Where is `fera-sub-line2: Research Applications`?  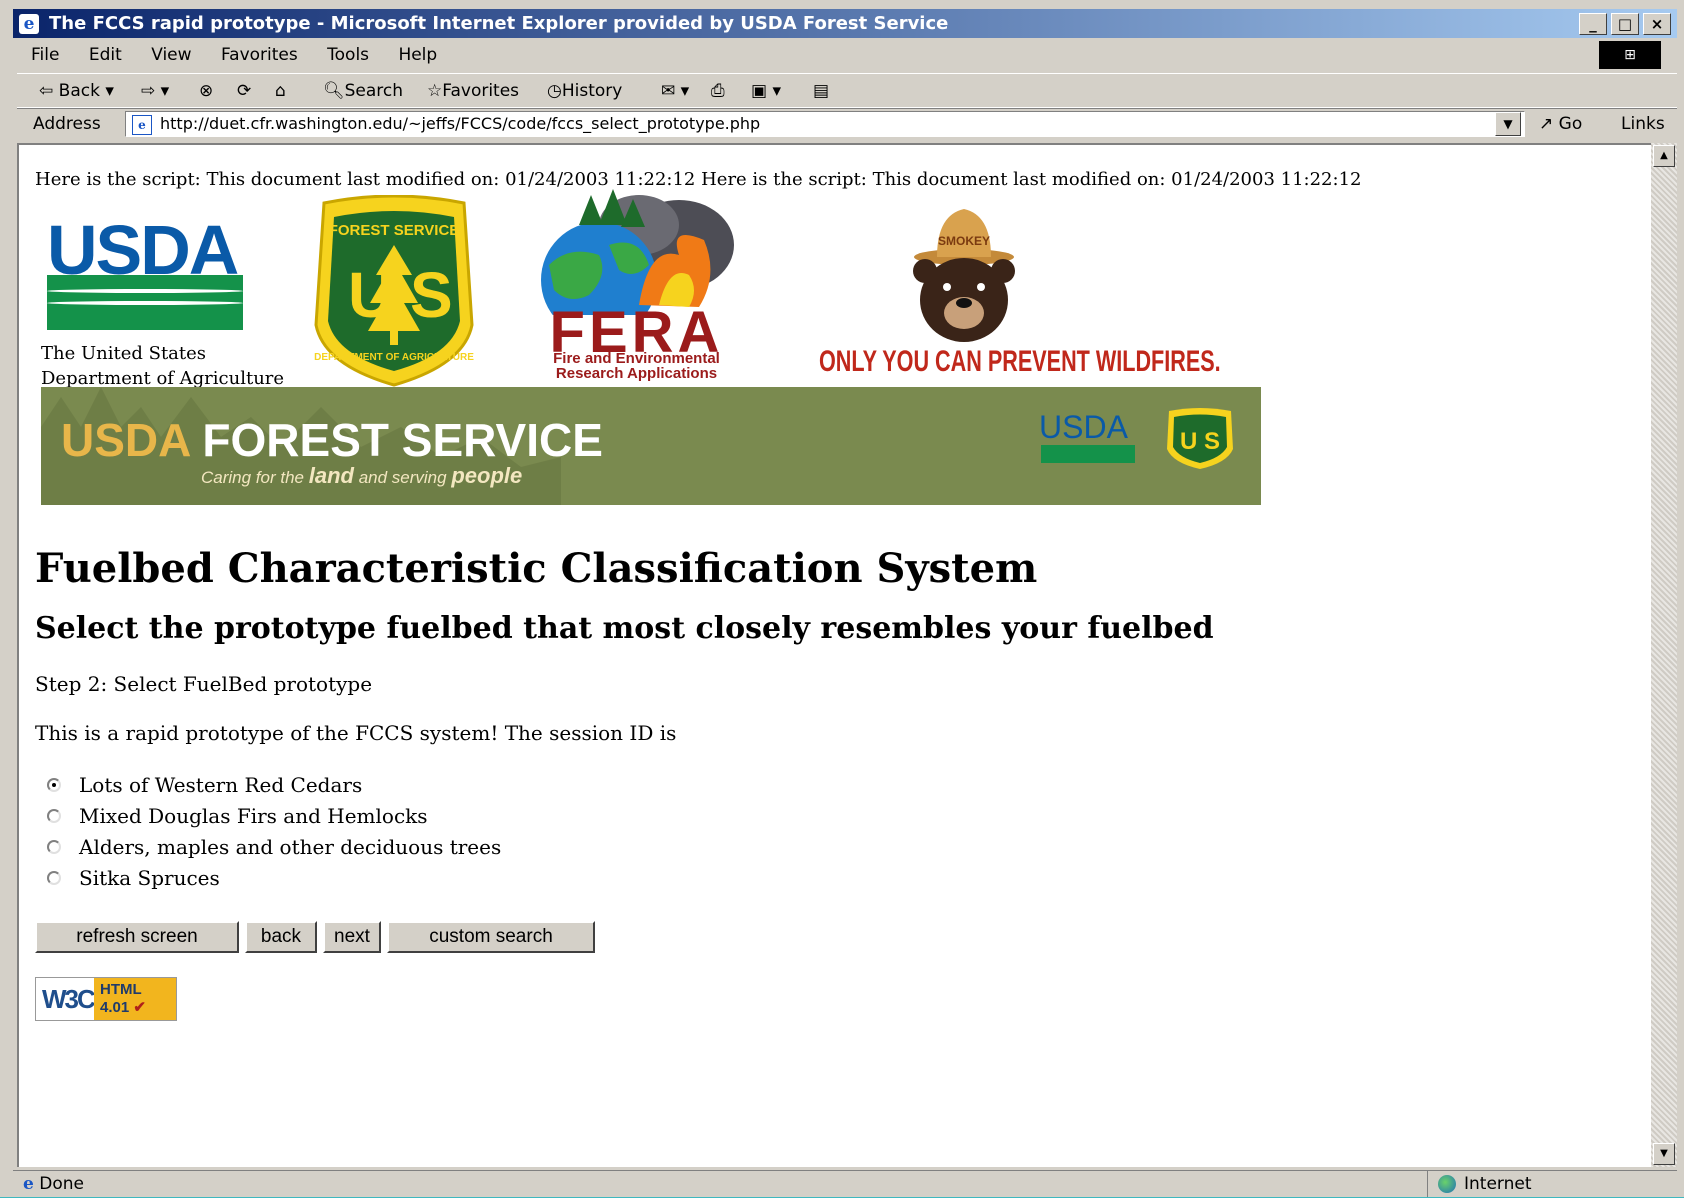
fera-sub-line2: Research Applications is located at coordinates (636, 373).